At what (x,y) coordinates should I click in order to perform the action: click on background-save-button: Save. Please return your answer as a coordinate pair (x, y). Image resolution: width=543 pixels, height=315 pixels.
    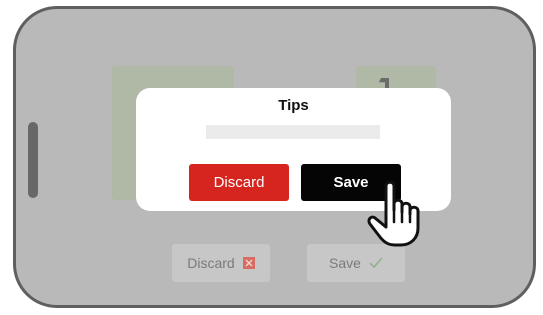
    Looking at the image, I should click on (356, 263).